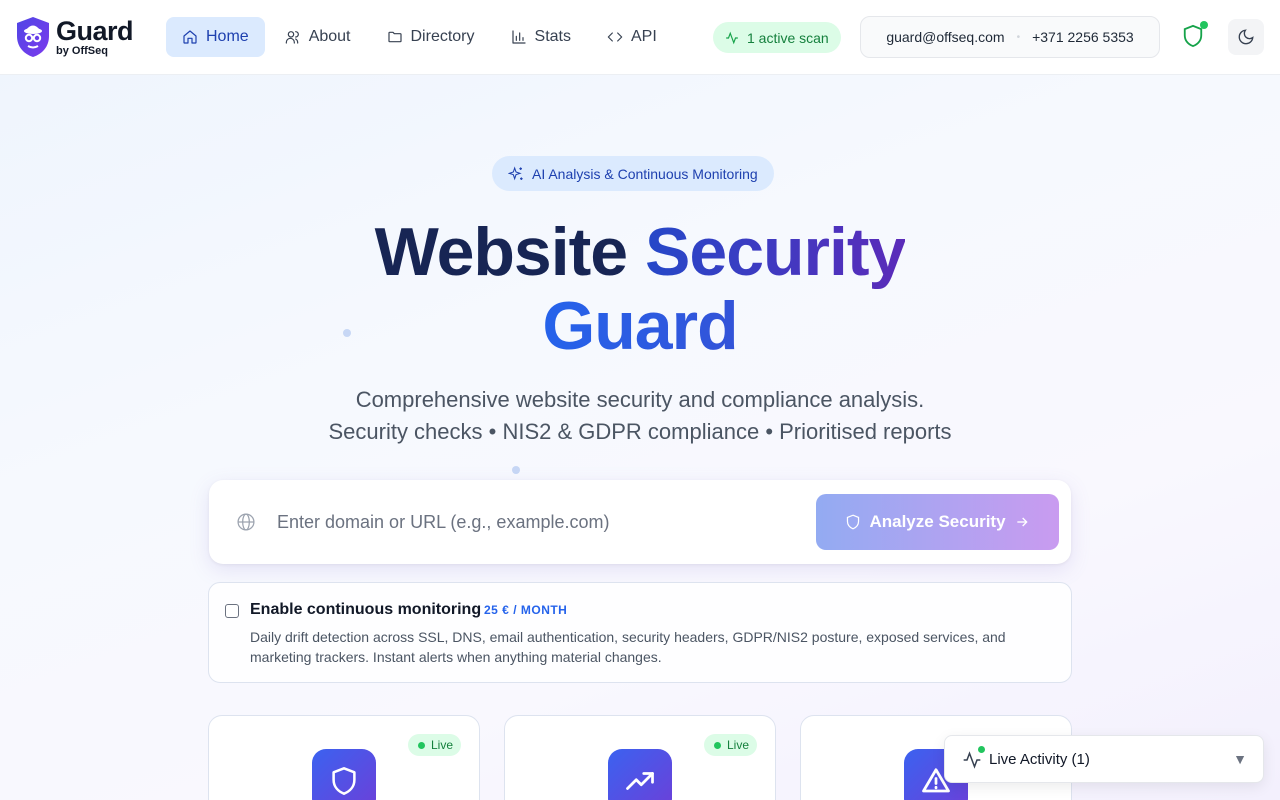  Describe the element at coordinates (981, 749) in the screenshot. I see `activity-live-dot` at that location.